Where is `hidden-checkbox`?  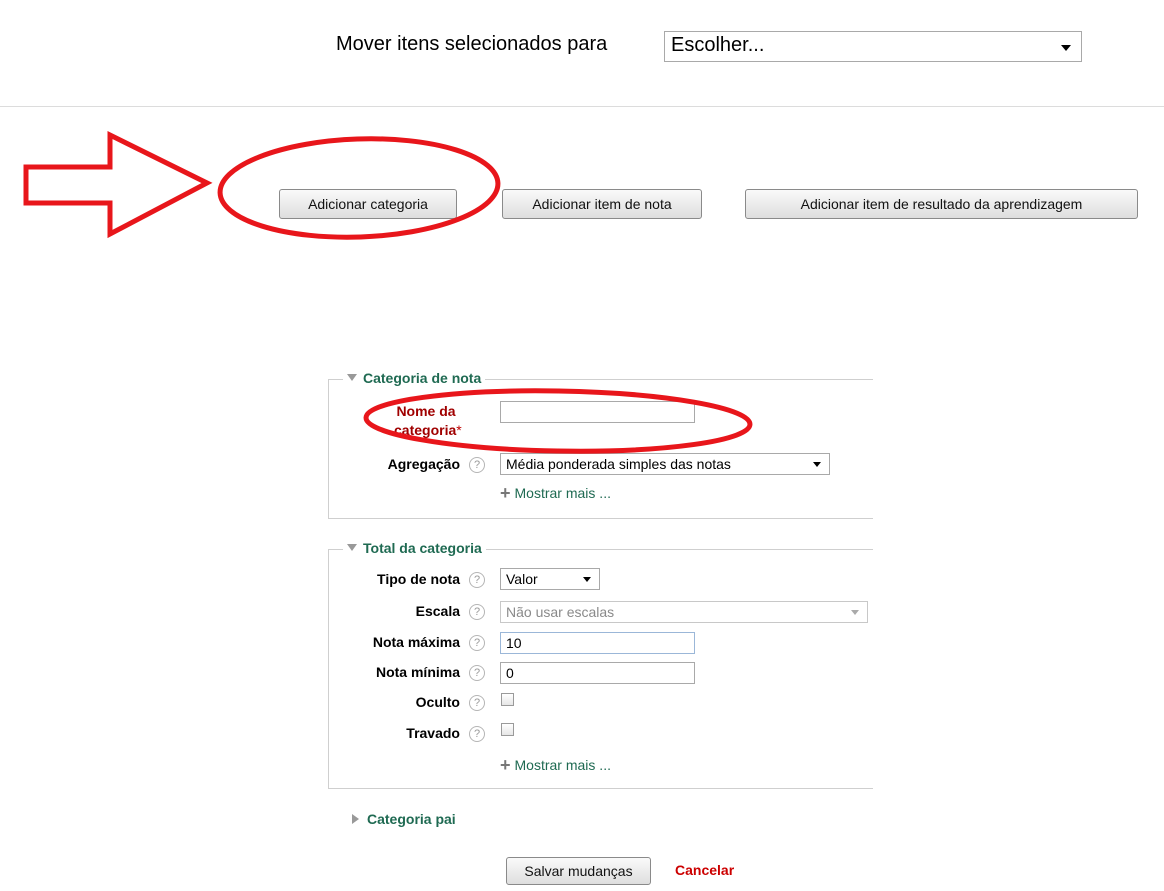 hidden-checkbox is located at coordinates (507, 699).